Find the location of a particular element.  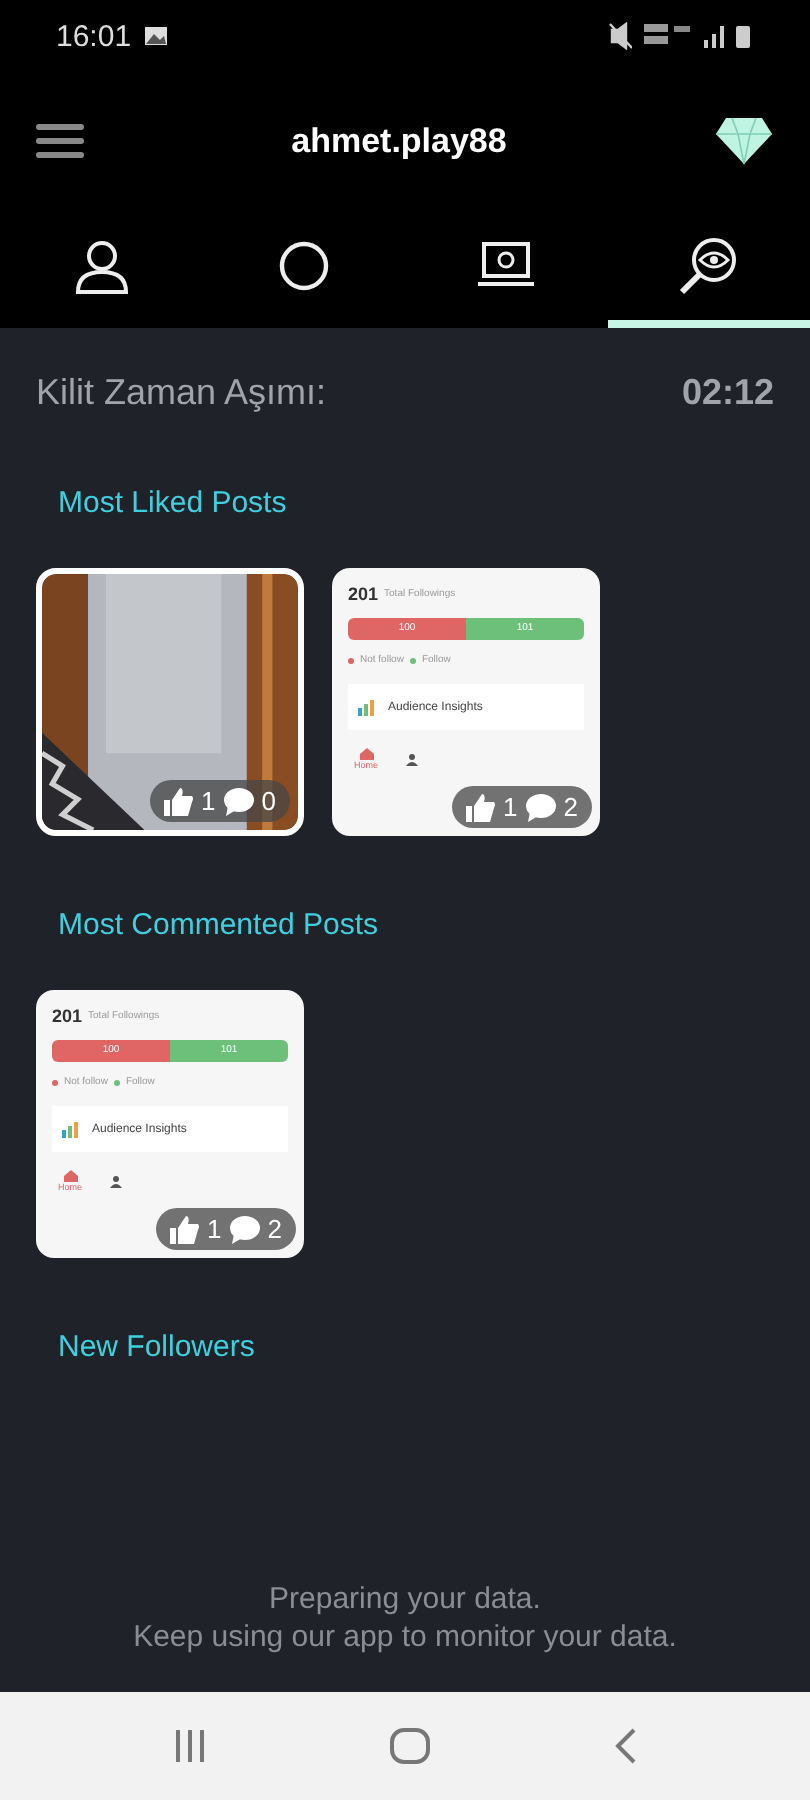

signal-icon is located at coordinates (714, 36).